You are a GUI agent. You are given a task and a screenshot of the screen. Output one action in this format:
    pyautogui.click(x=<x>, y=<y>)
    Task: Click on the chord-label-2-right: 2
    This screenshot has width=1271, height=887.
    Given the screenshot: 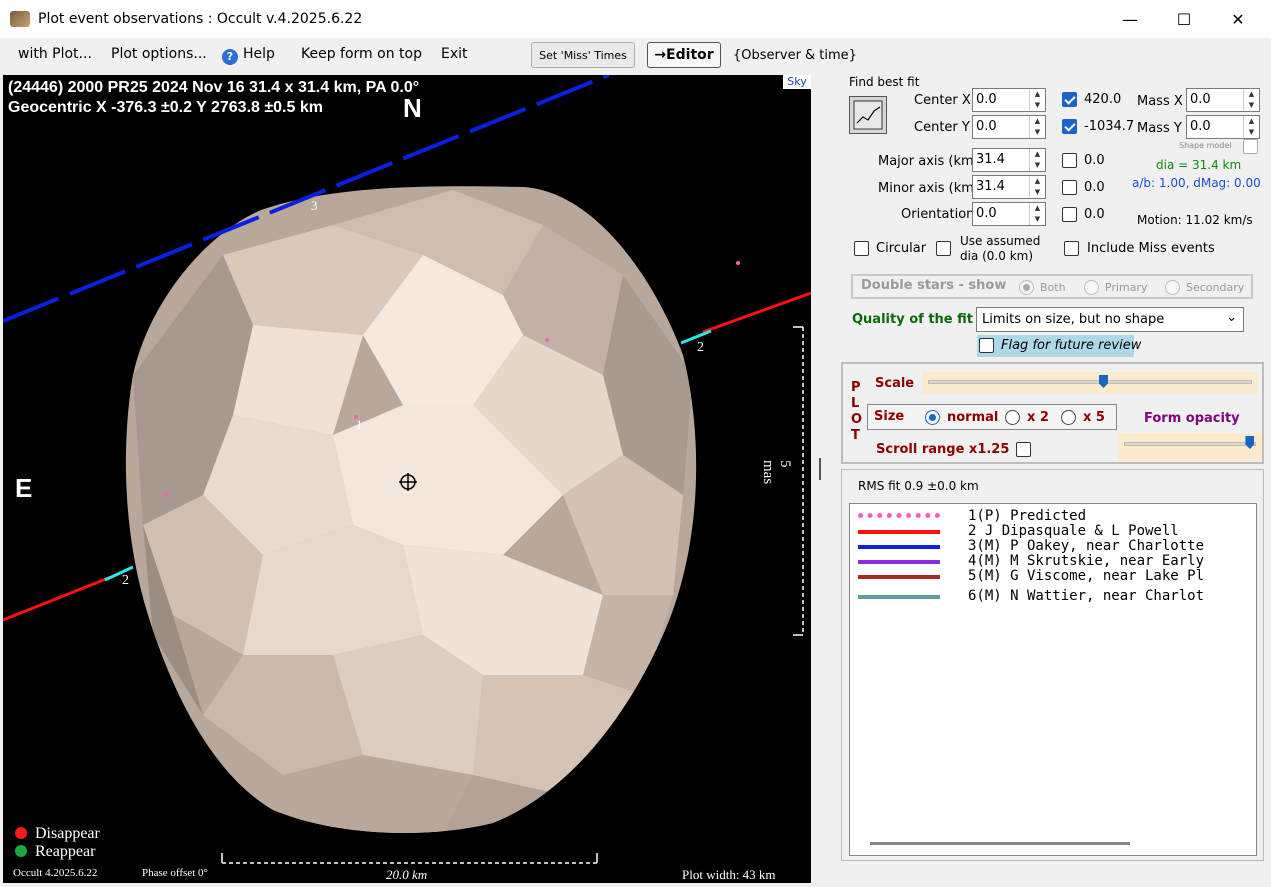 What is the action you would take?
    pyautogui.click(x=700, y=347)
    